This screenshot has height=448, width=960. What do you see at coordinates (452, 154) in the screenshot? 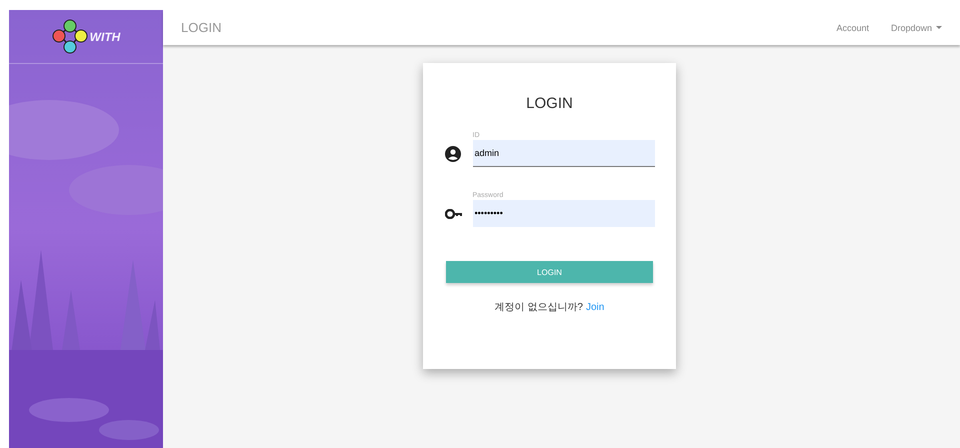
I see `user-icon` at bounding box center [452, 154].